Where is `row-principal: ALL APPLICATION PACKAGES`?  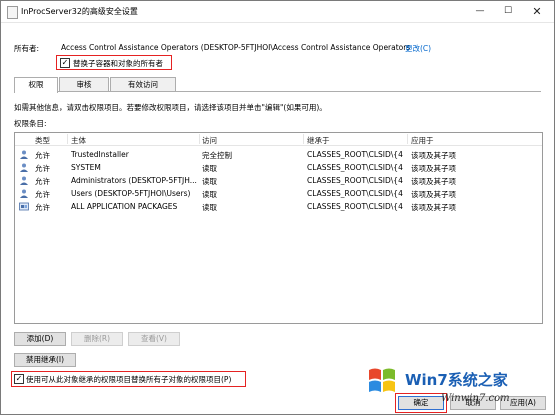
row-principal: ALL APPLICATION PACKAGES is located at coordinates (124, 206).